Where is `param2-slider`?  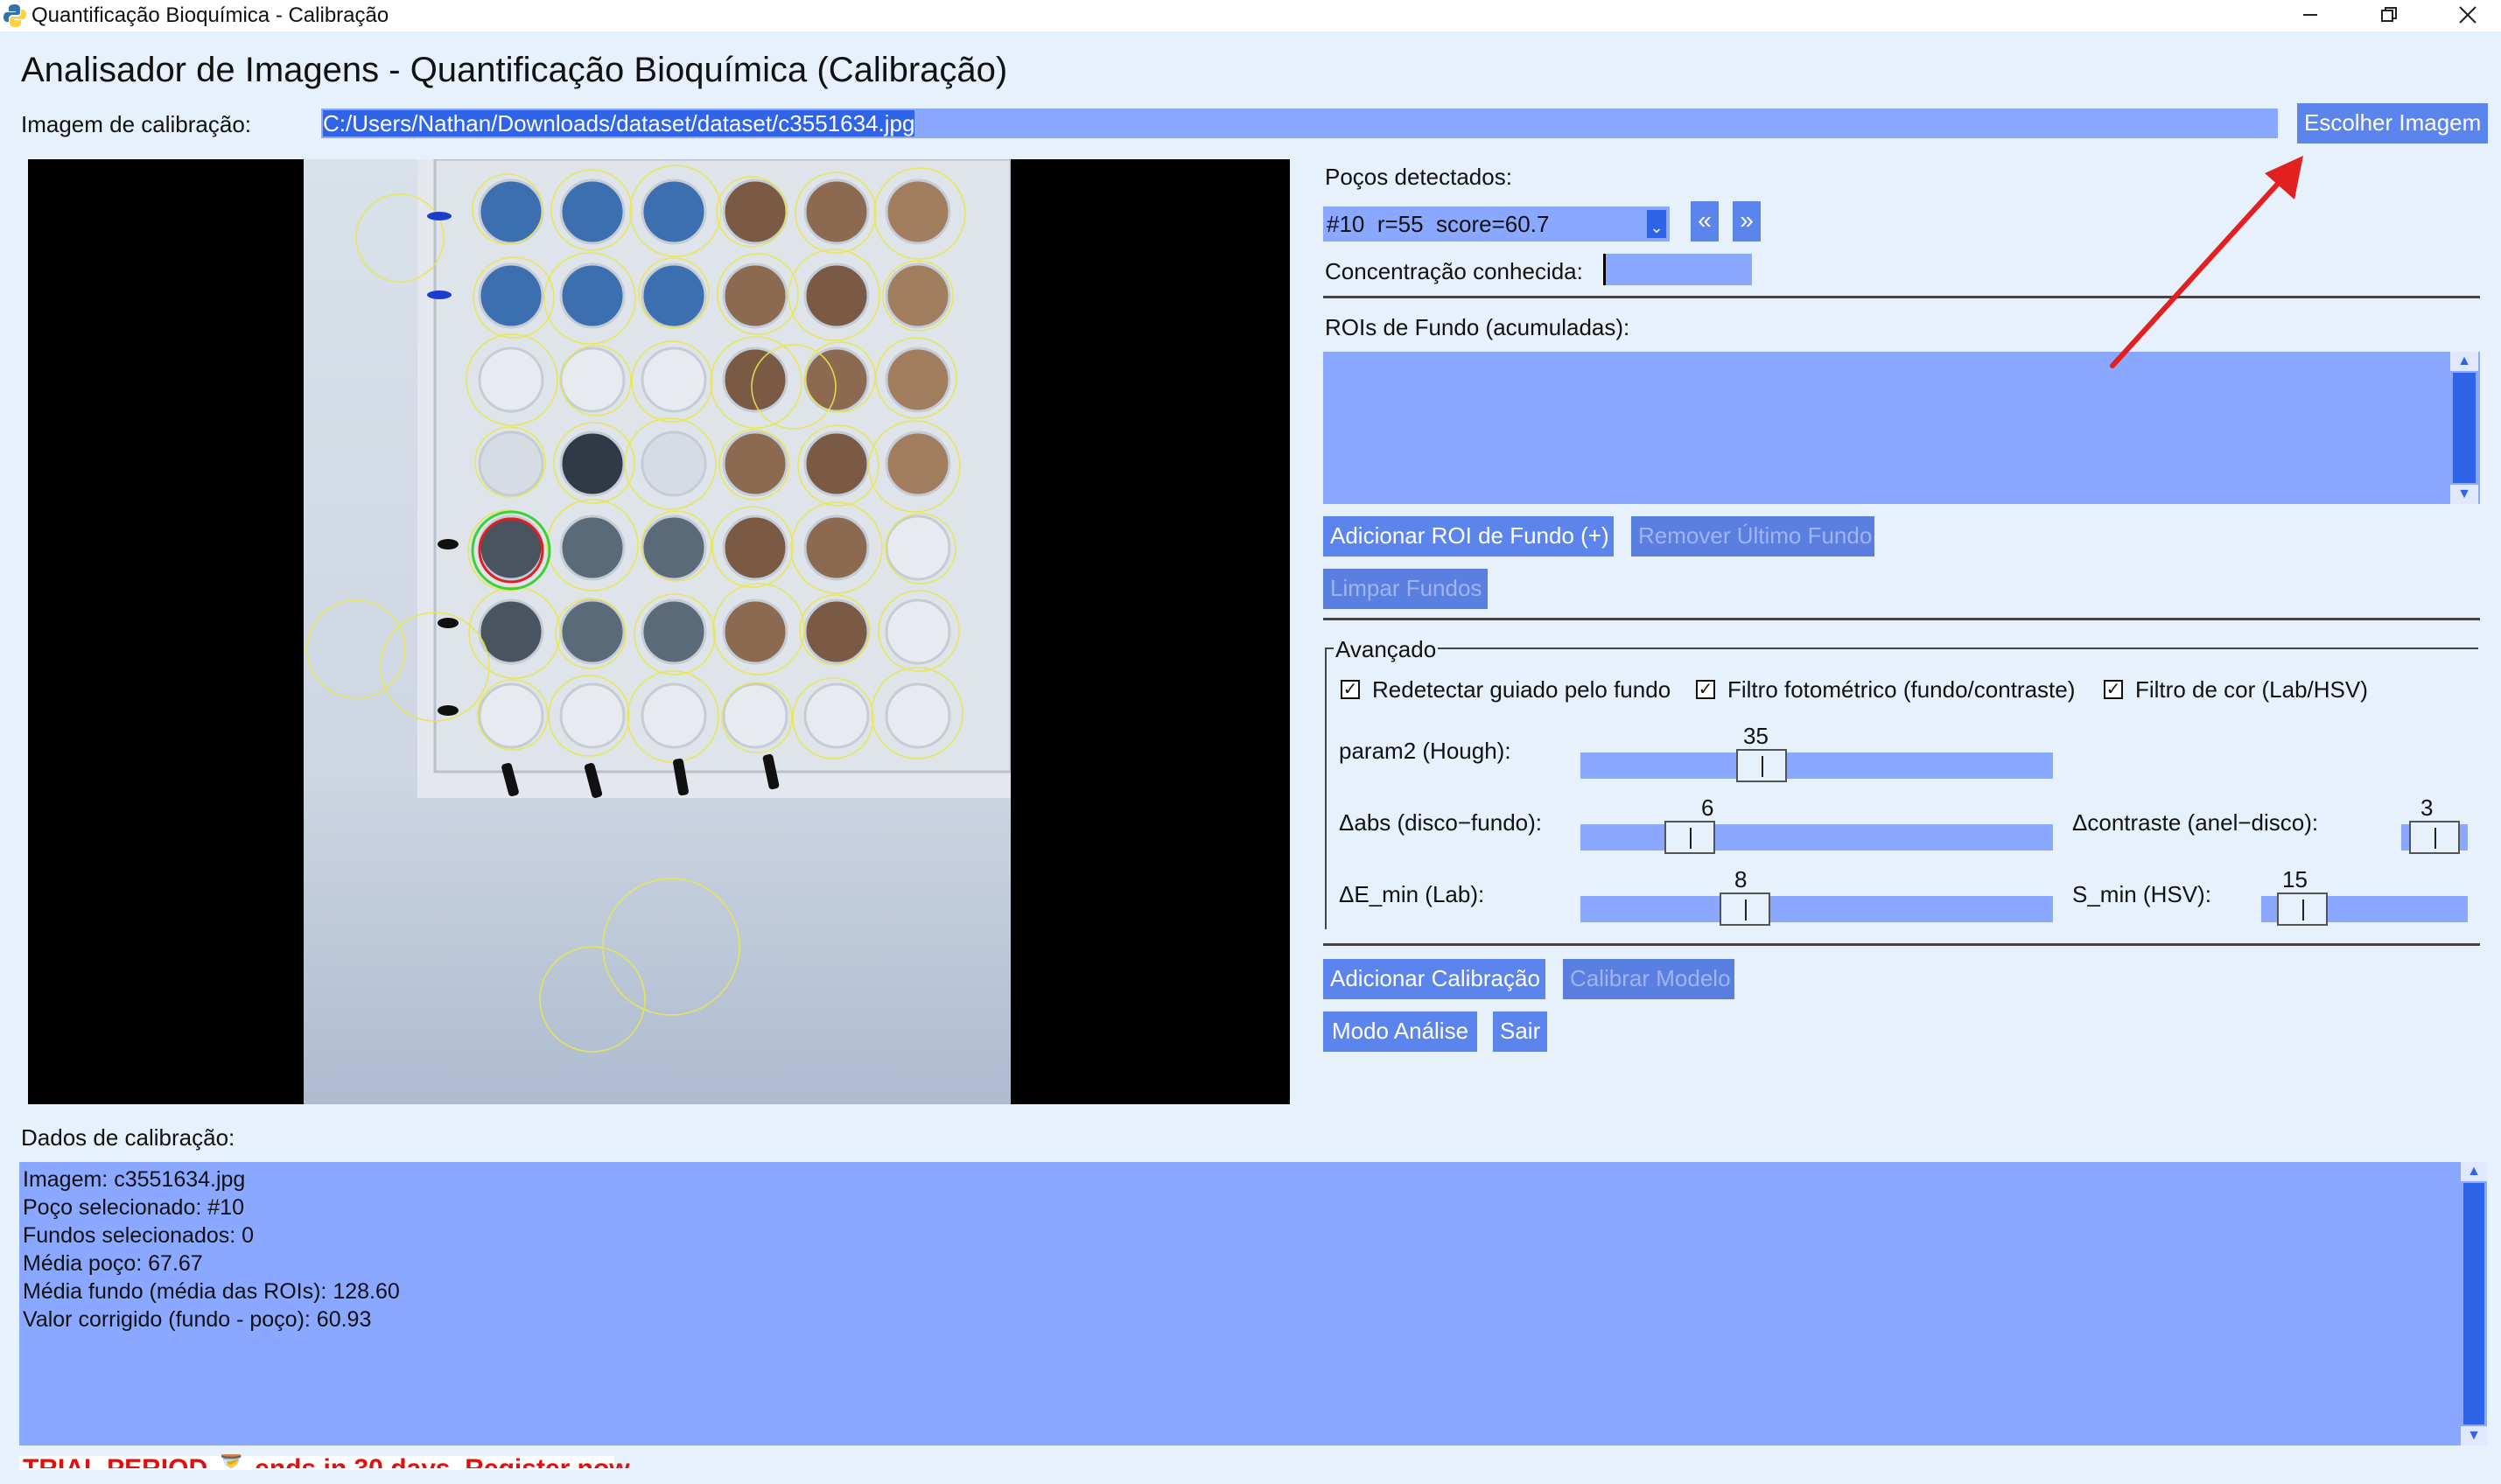
param2-slider is located at coordinates (1816, 765).